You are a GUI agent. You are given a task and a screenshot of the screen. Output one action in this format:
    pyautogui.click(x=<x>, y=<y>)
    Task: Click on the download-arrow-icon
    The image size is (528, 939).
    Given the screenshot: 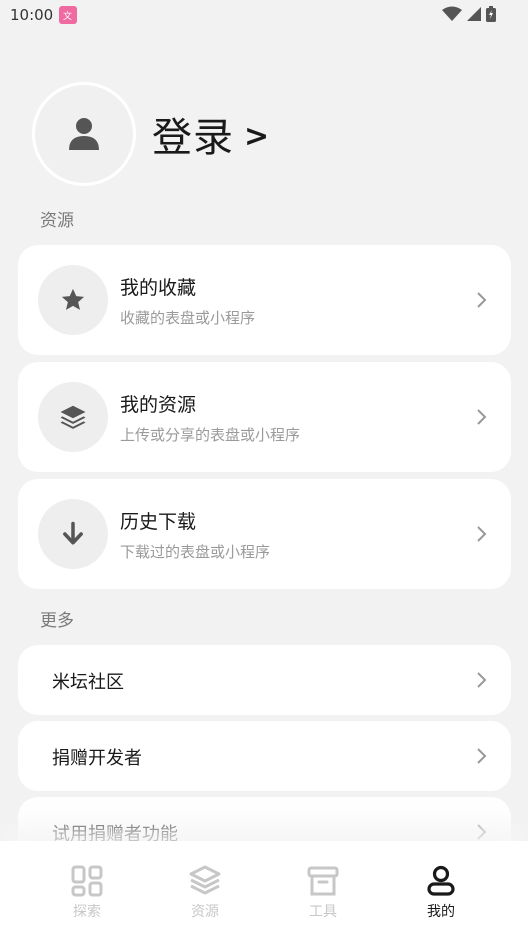 What is the action you would take?
    pyautogui.click(x=73, y=533)
    